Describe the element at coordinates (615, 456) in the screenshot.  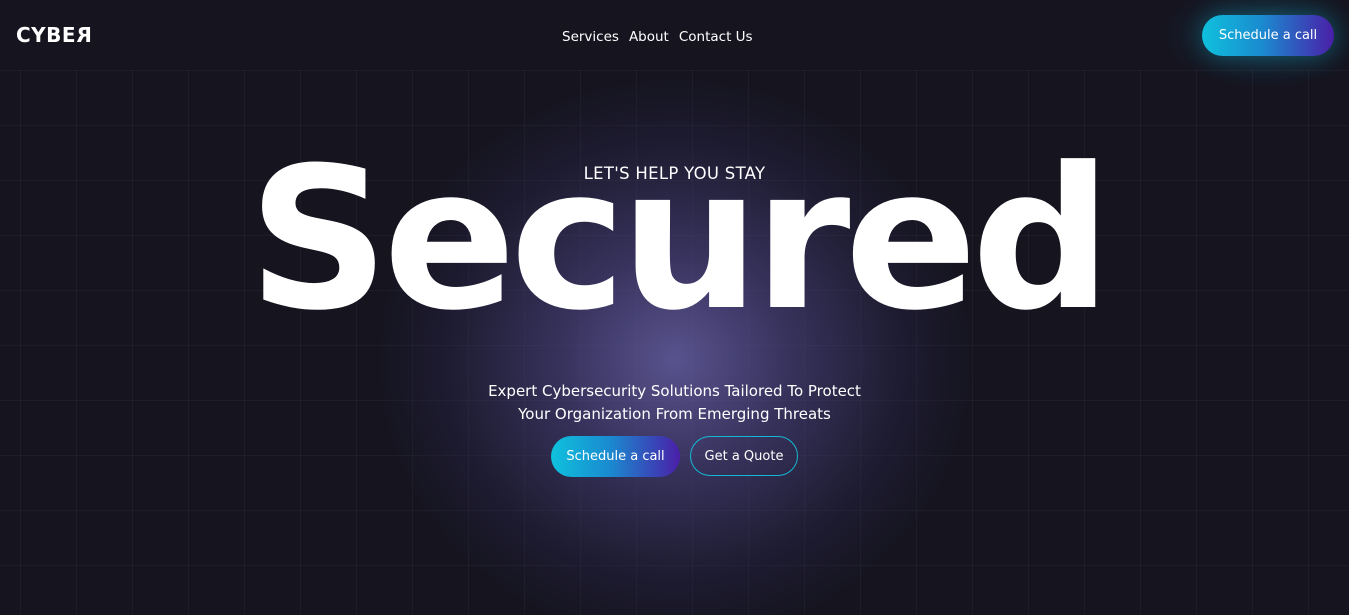
I see `hero-schedule-call-button: Schedule a call` at that location.